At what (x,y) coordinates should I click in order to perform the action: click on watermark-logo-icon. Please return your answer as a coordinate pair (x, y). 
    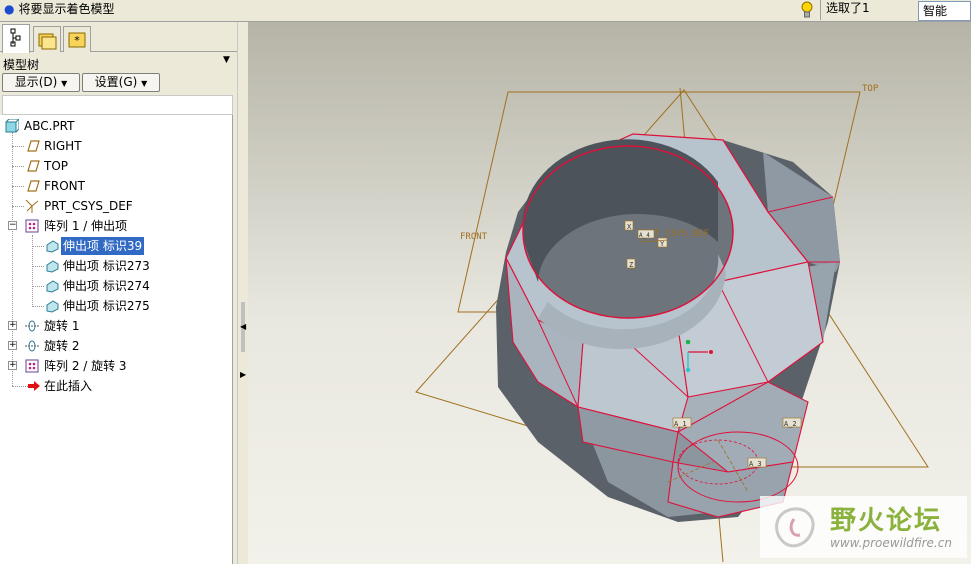
    Looking at the image, I should click on (795, 527).